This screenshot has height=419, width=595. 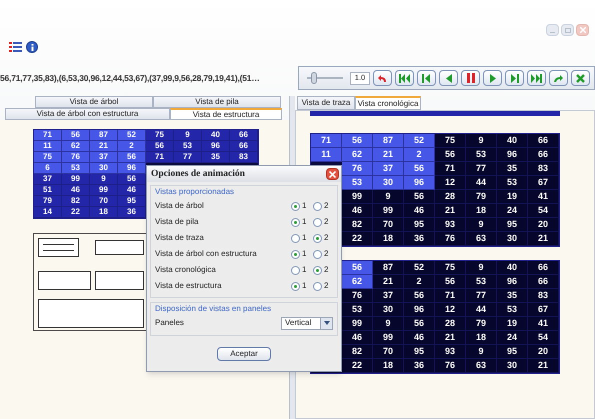 What do you see at coordinates (558, 78) in the screenshot?
I see `redo-button` at bounding box center [558, 78].